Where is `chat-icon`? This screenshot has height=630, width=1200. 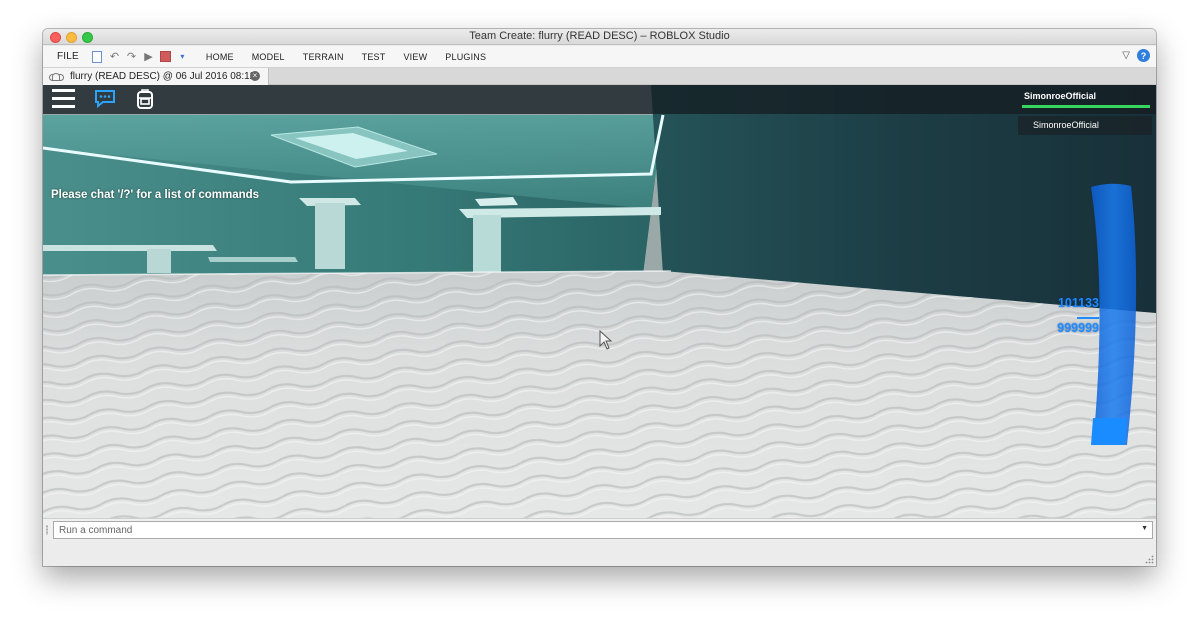 chat-icon is located at coordinates (105, 99).